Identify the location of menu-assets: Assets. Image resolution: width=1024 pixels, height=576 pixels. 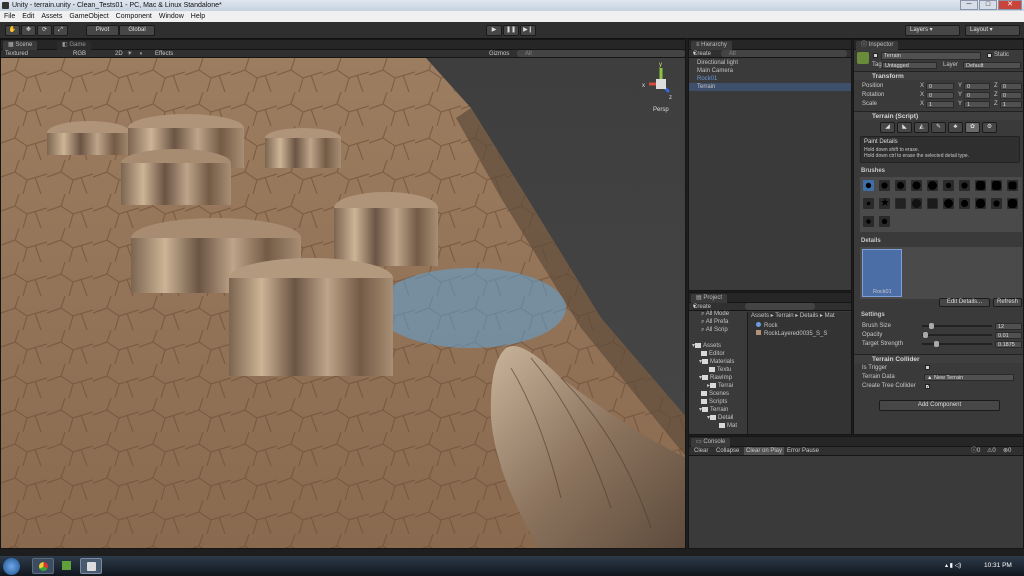
(51, 16).